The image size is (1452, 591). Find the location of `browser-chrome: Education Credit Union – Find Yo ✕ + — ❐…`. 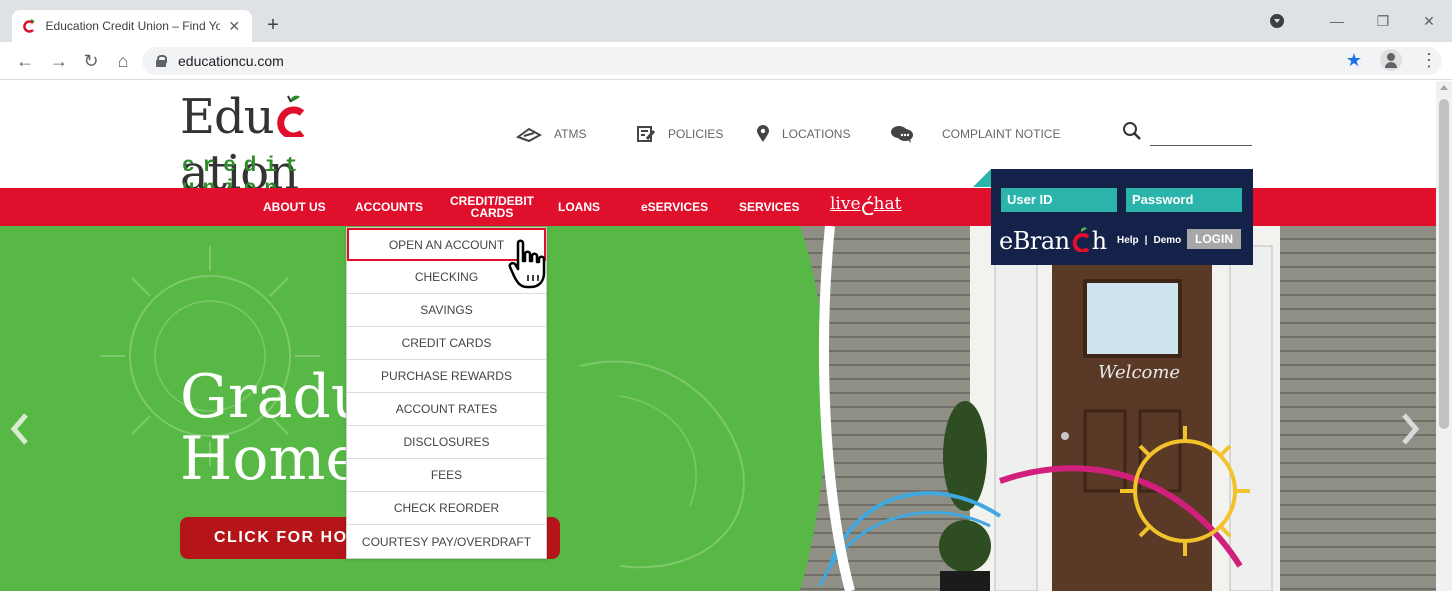

browser-chrome: Education Credit Union – Find Yo ✕ + — ❐… is located at coordinates (726, 40).